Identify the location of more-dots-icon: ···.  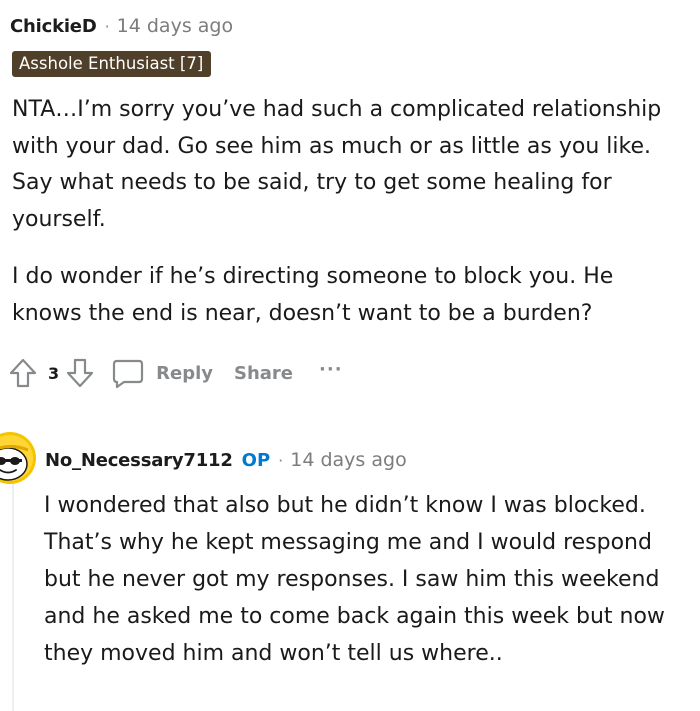
(331, 369).